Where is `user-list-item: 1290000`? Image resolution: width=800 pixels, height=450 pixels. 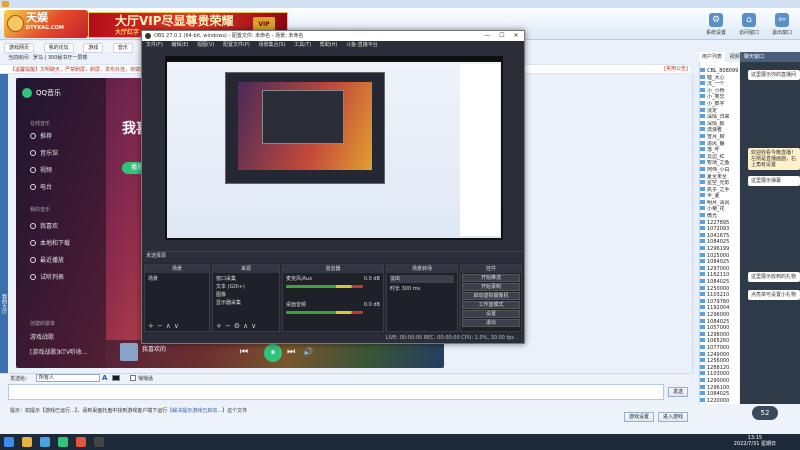
user-list-item: 1290000 is located at coordinates (719, 381).